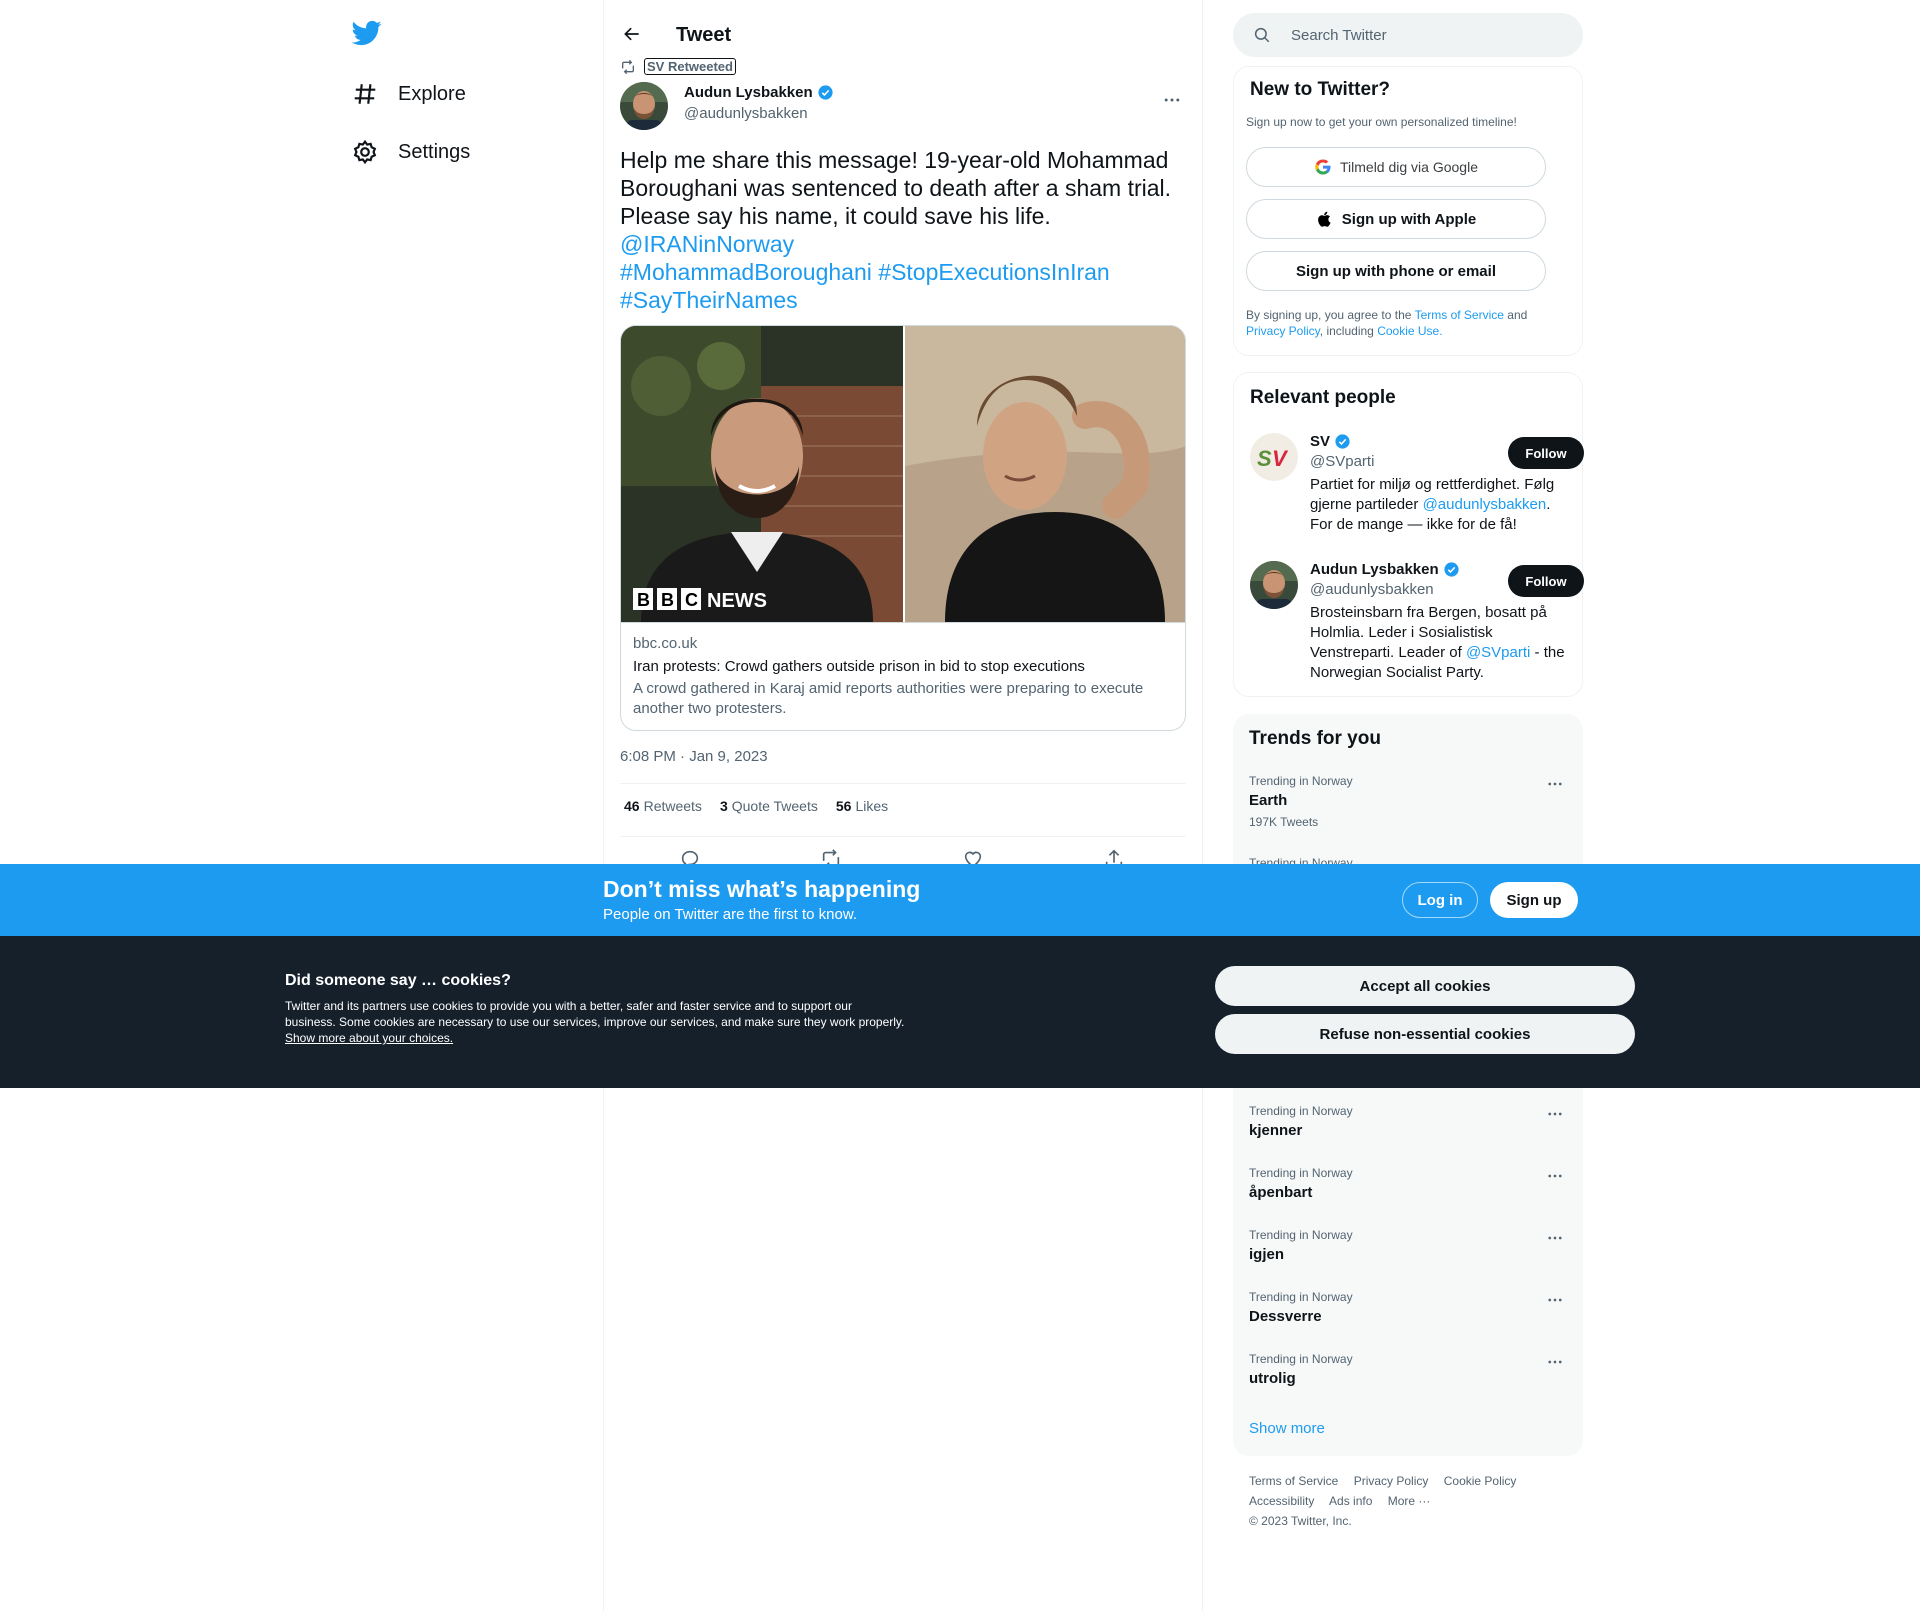 The height and width of the screenshot is (1611, 1920). Describe the element at coordinates (1409, 331) in the screenshot. I see `cookie-use-link: Cookie Use.` at that location.